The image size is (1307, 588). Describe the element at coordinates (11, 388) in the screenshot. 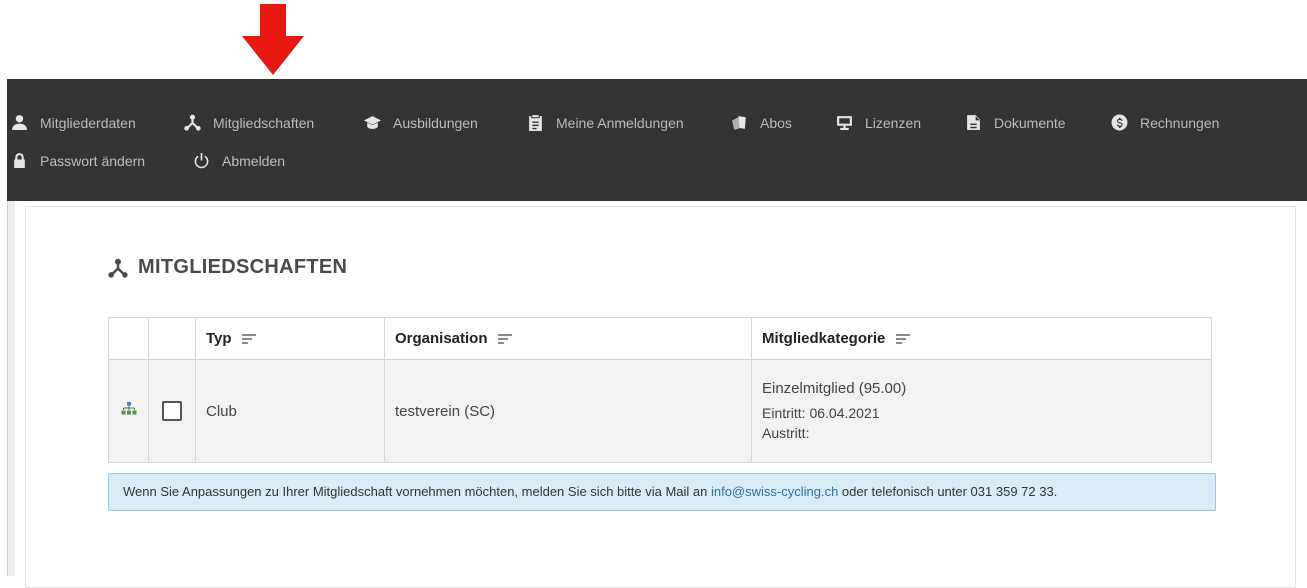

I see `left-edge` at that location.